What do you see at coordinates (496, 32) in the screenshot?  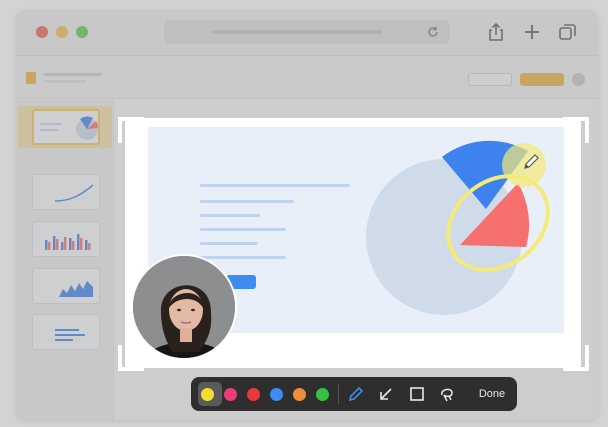 I see `share-icon` at bounding box center [496, 32].